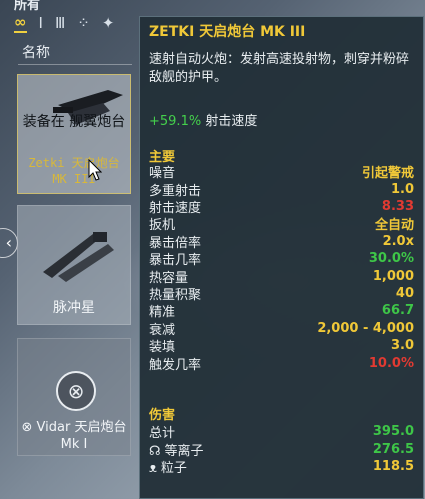  Describe the element at coordinates (281, 224) in the screenshot. I see `stat-row: 扳机 全自动` at that location.